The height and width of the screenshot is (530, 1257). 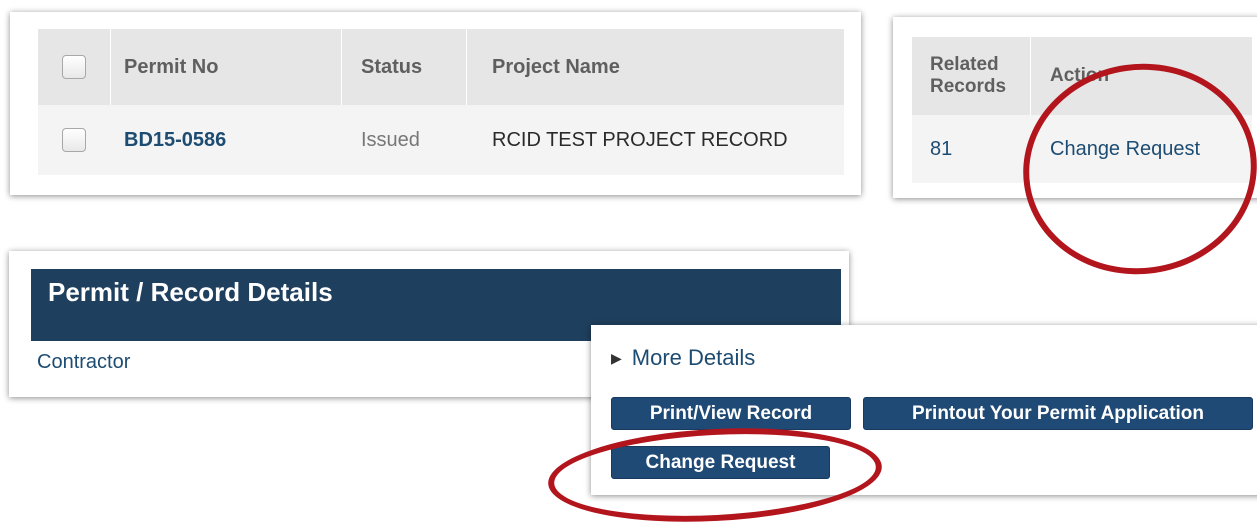 I want to click on related-header-line2: Records, so click(x=968, y=86).